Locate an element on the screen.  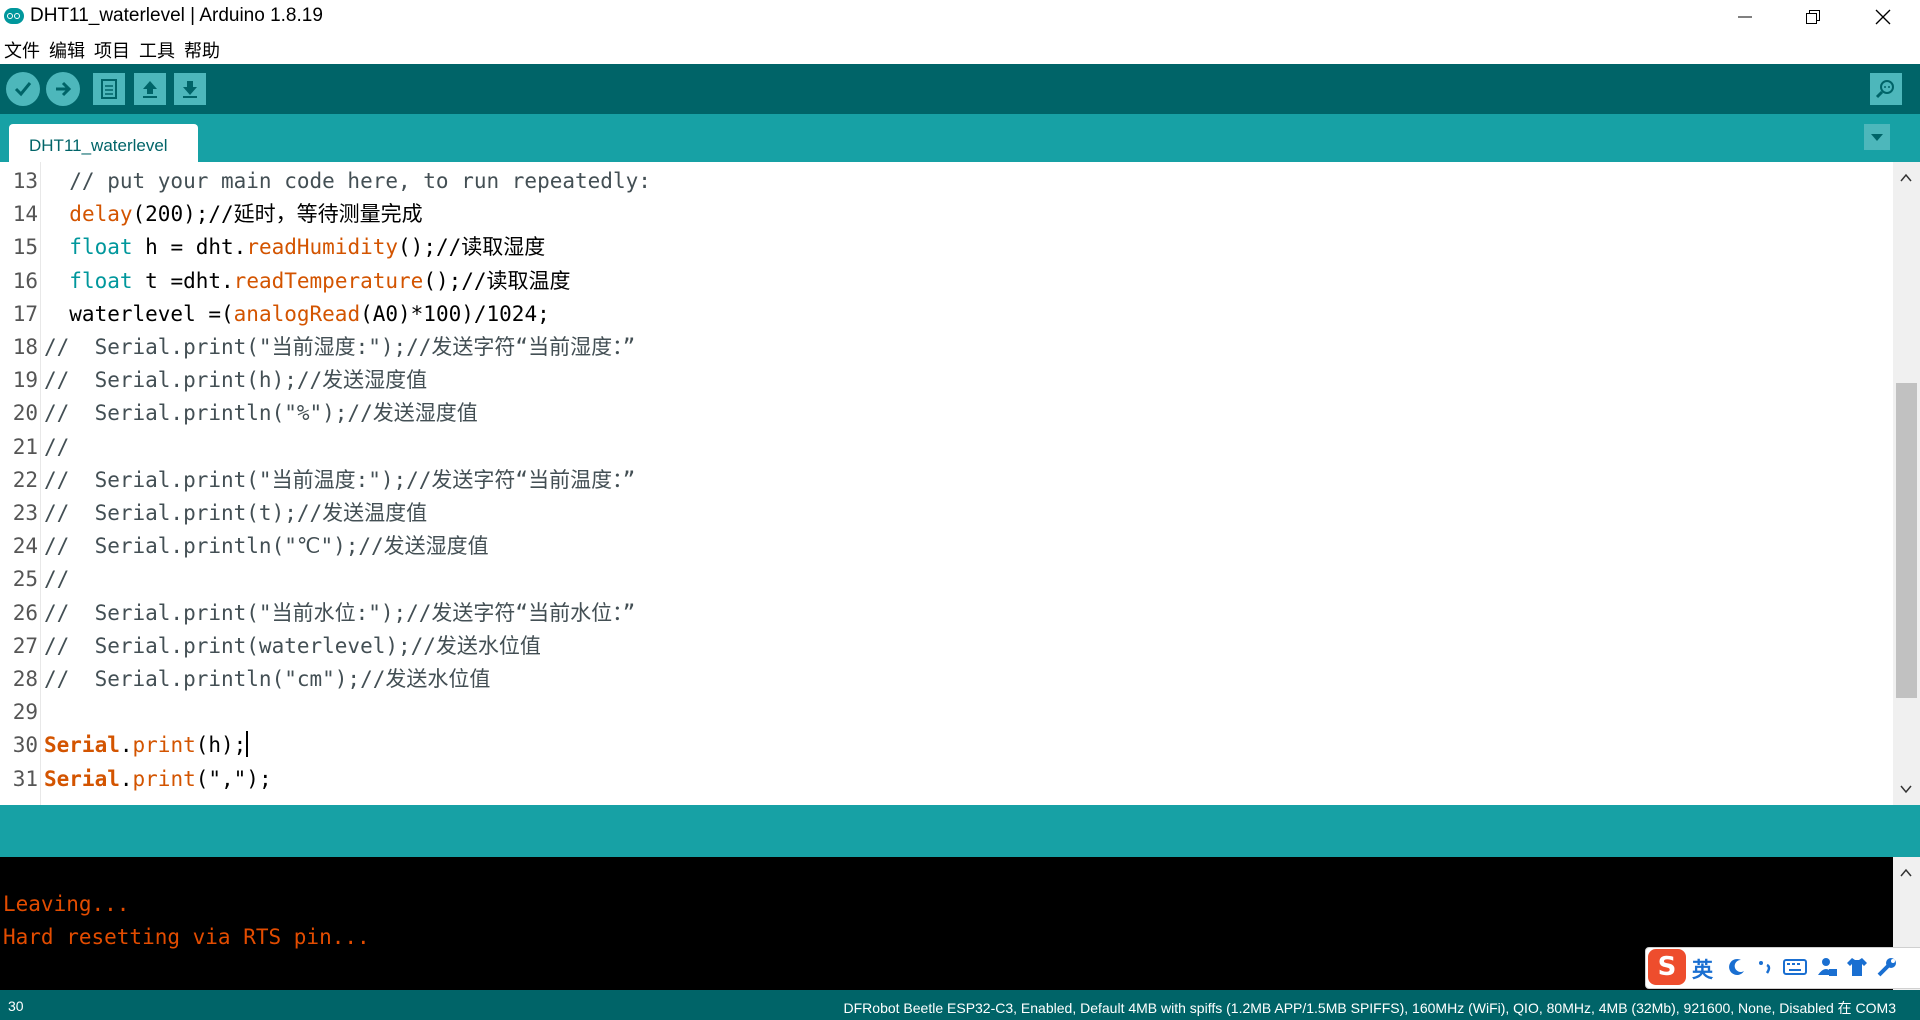
code-text: // Serial.println("cm");//发送水位值 is located at coordinates (267, 679).